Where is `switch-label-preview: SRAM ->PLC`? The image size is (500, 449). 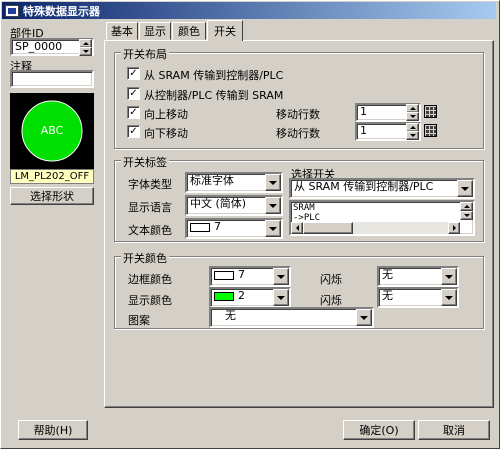
switch-label-preview: SRAM ->PLC is located at coordinates (306, 213).